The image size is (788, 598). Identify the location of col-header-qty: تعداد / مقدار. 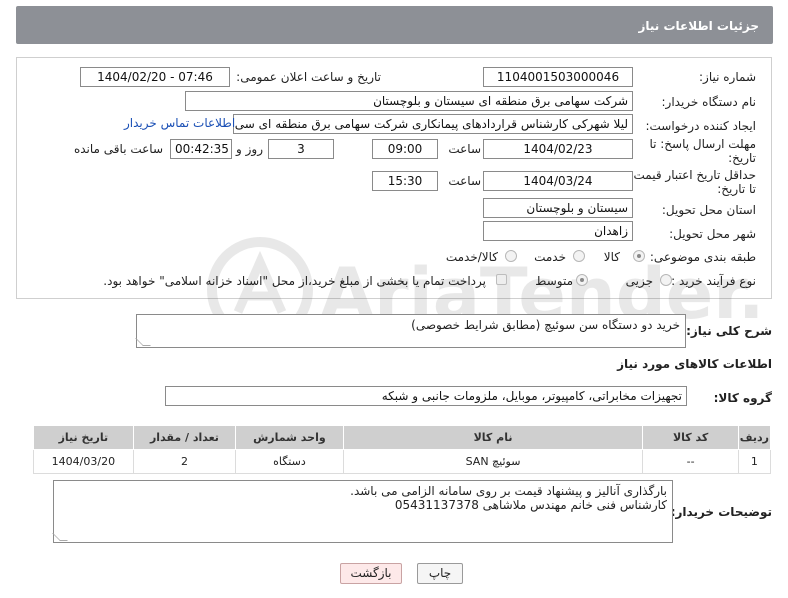
(184, 437).